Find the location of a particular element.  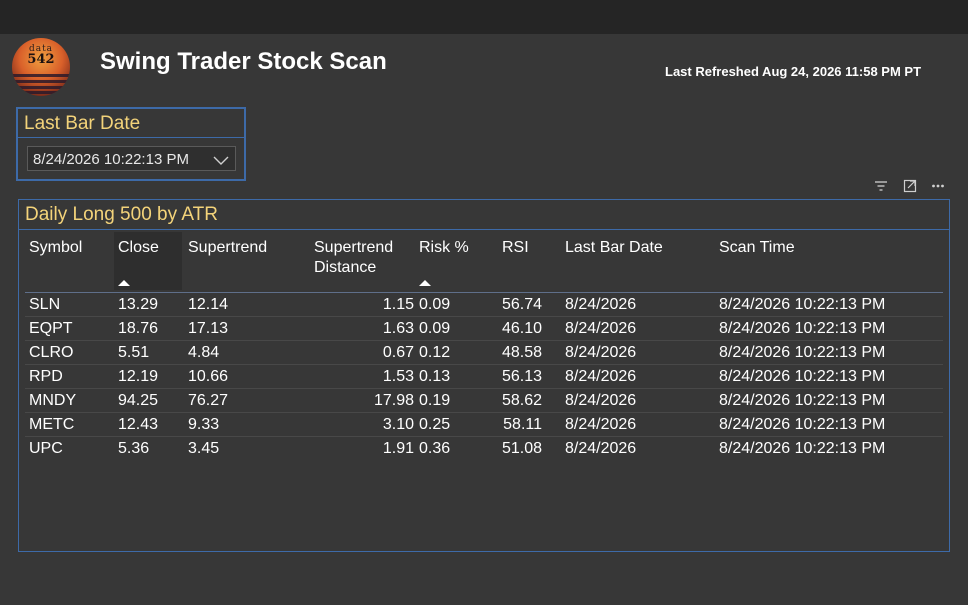

filter-icon is located at coordinates (881, 188).